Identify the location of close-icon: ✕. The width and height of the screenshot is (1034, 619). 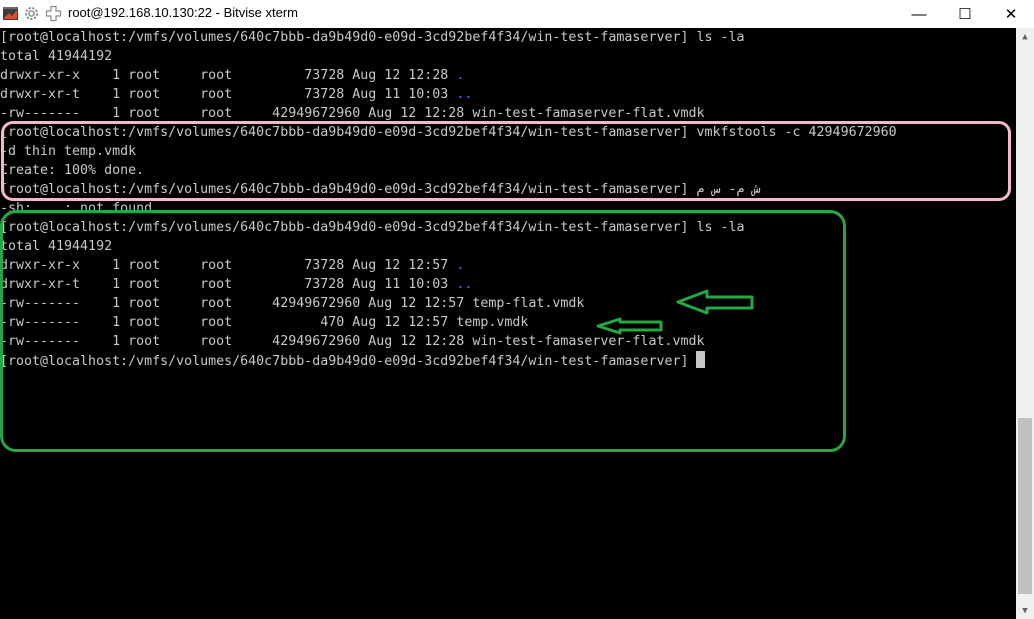
(1011, 14).